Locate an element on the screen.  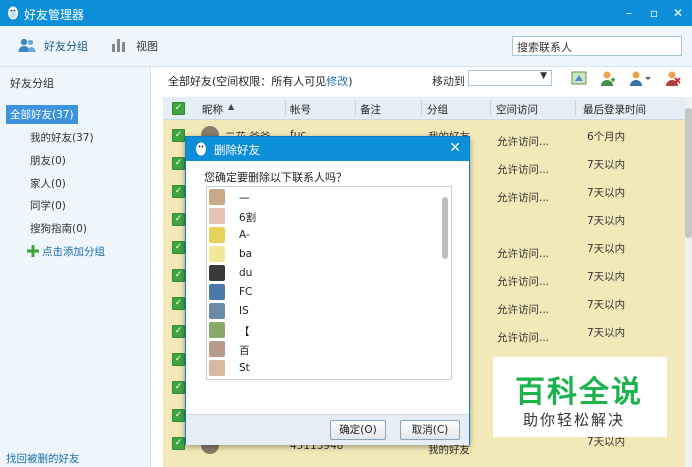
qq-penguin-icon is located at coordinates (201, 149).